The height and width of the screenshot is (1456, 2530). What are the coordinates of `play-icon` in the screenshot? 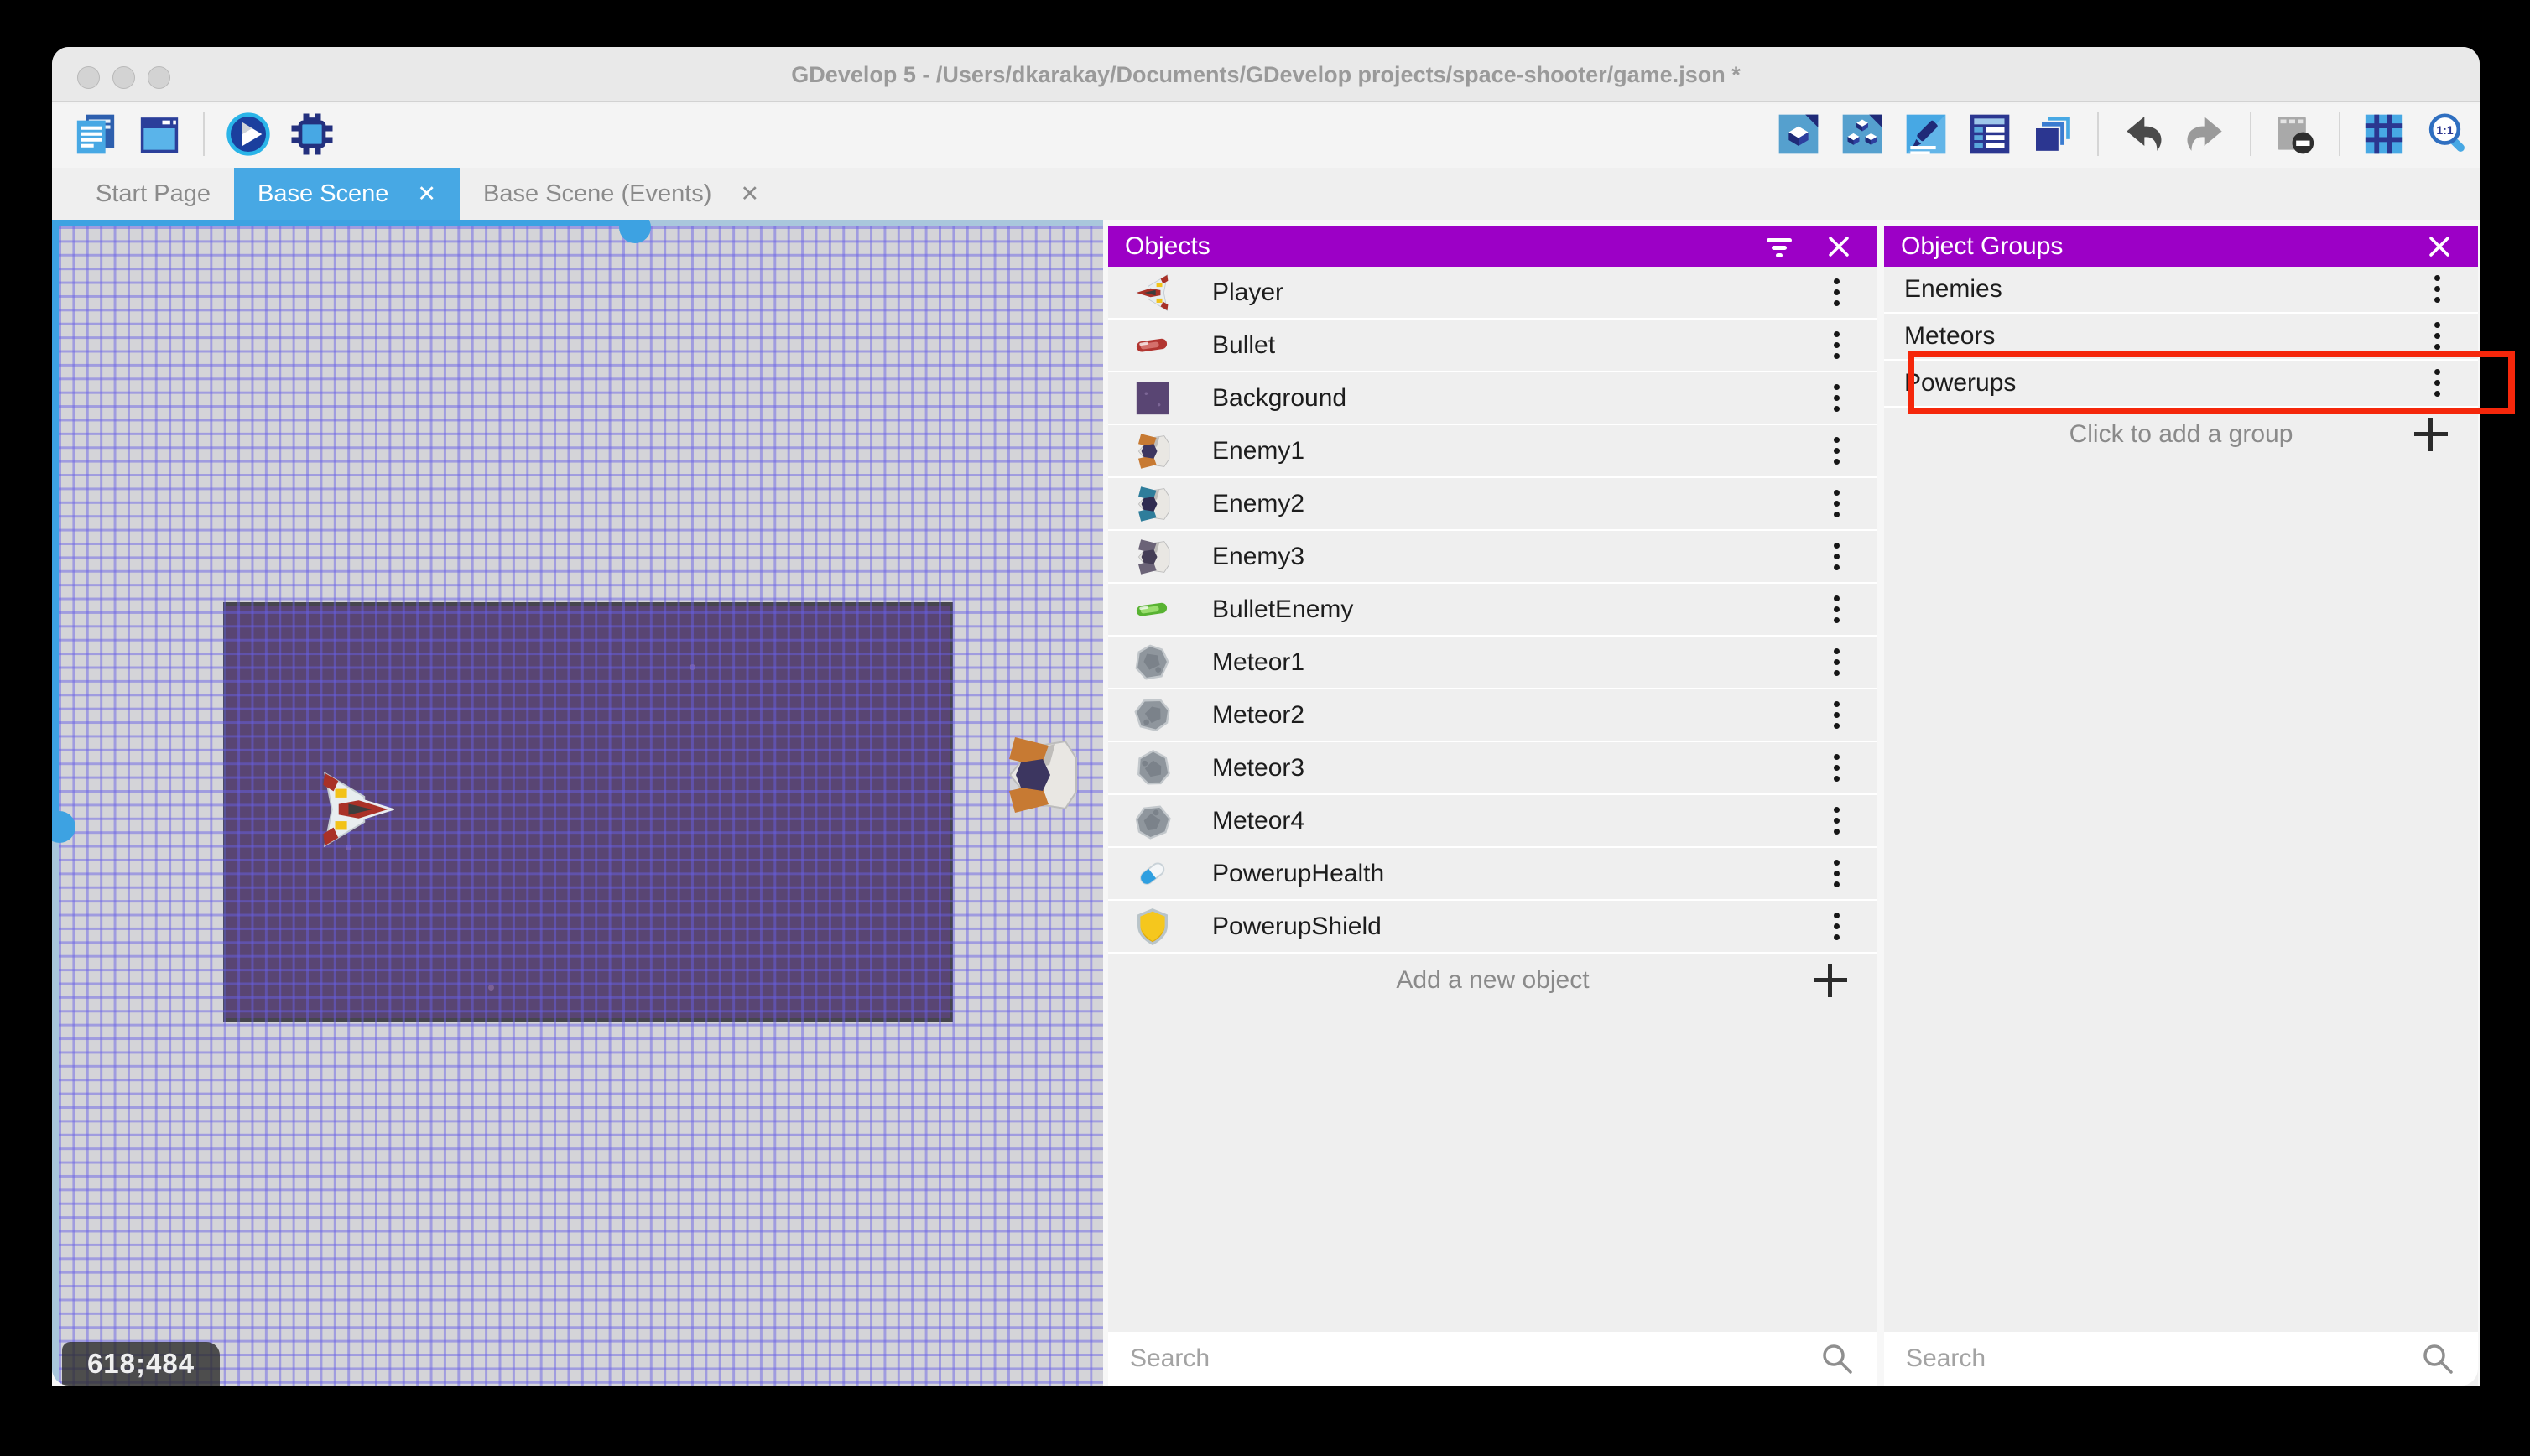 It's located at (248, 134).